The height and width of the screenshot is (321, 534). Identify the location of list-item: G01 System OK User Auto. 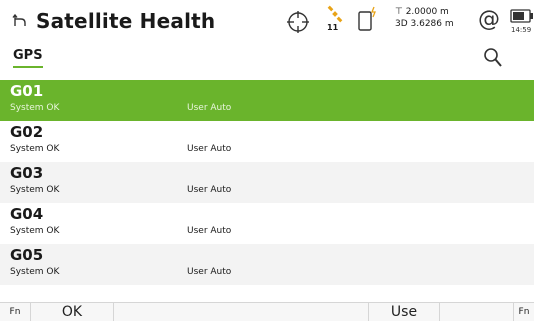
(267, 100).